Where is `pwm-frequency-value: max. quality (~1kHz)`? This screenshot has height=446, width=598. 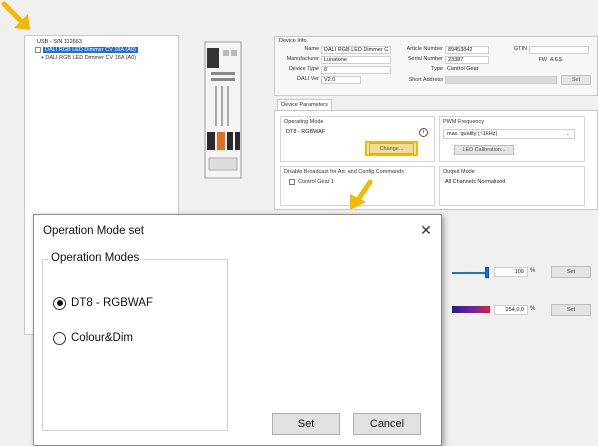
pwm-frequency-value: max. quality (~1kHz) is located at coordinates (472, 134).